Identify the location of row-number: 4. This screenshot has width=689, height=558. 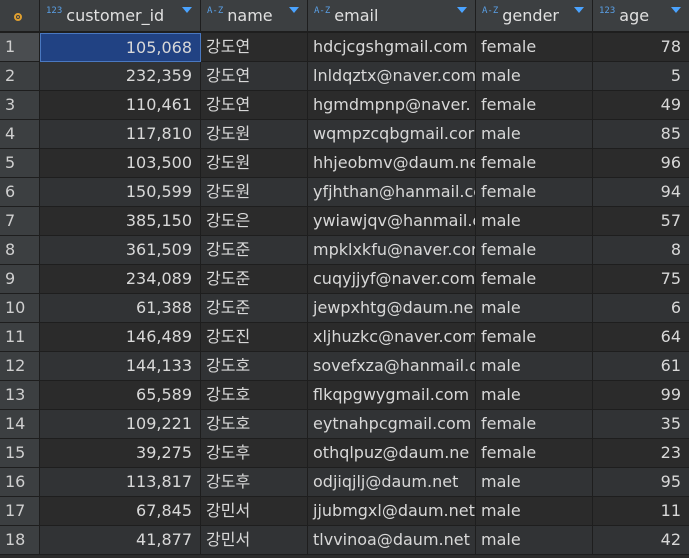
(20, 134).